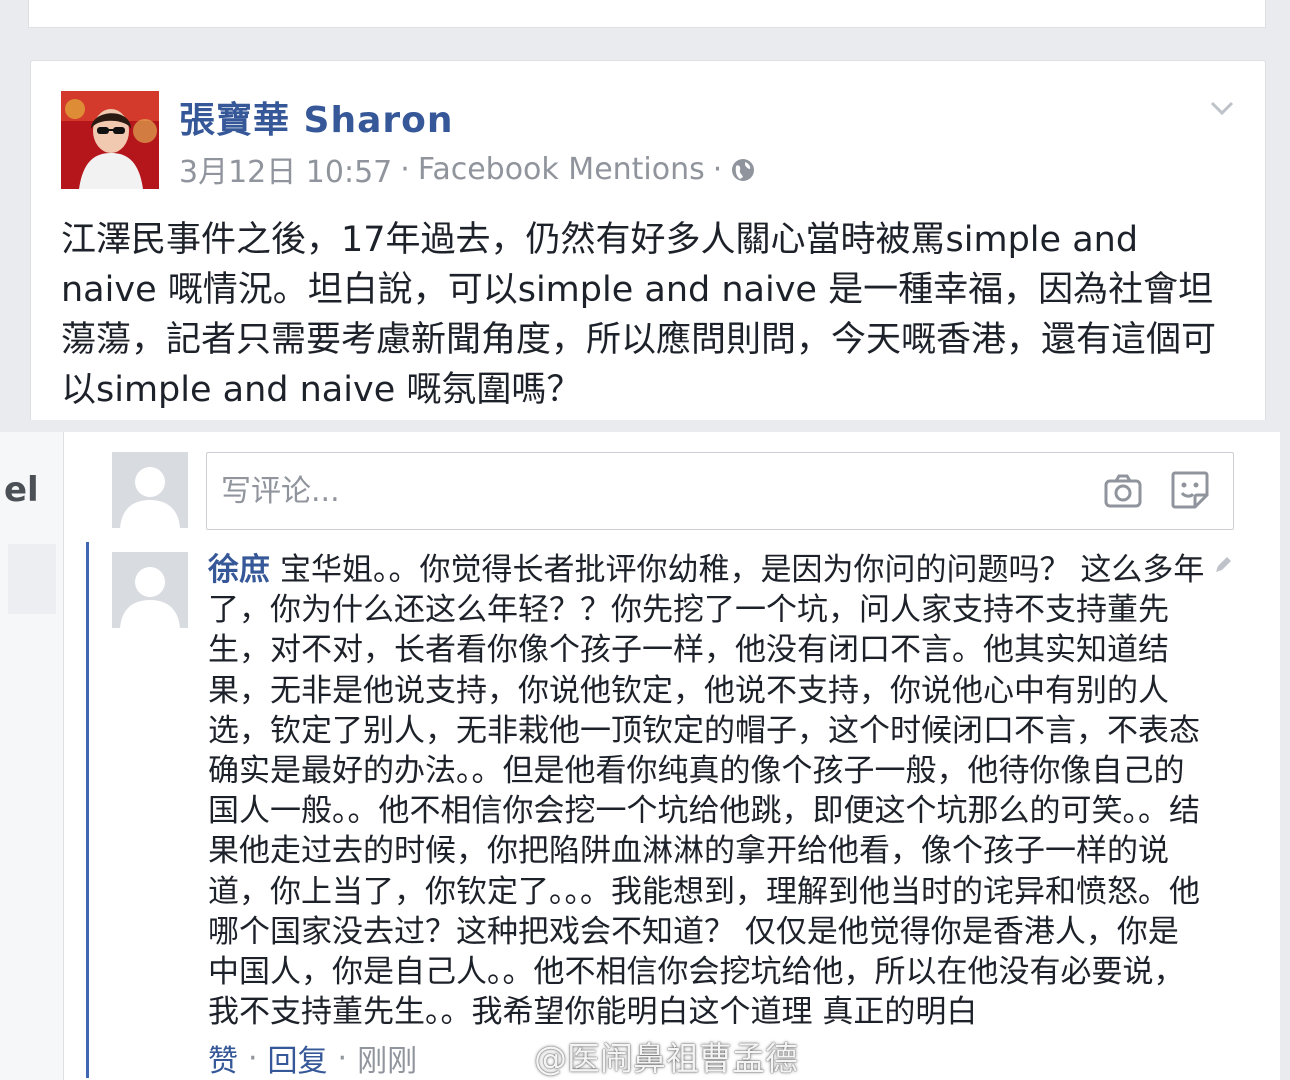 The height and width of the screenshot is (1080, 1290). I want to click on post-meta: 3月12日 10:57 · Facebook Mentions ·, so click(467, 169).